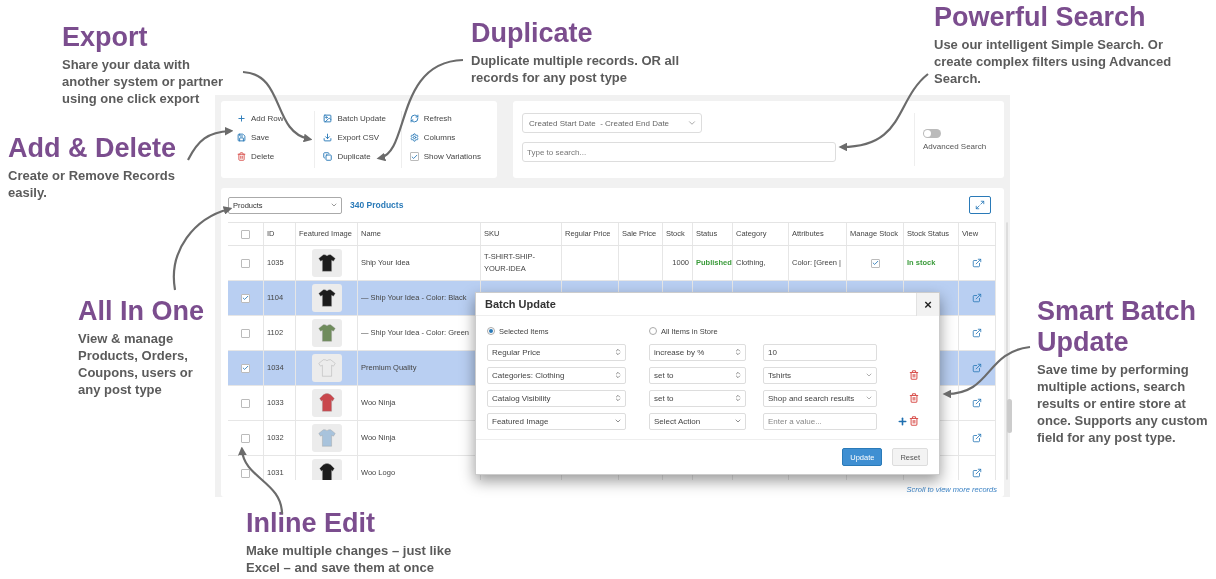 Image resolution: width=1216 pixels, height=579 pixels. I want to click on settings-icon, so click(414, 137).